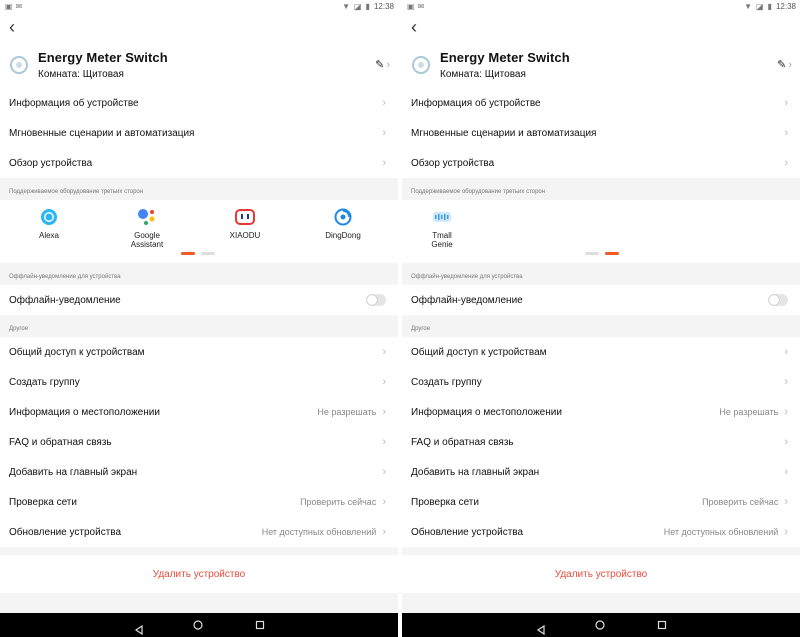  I want to click on third-party-carousel: Alexa Google Assistant XIAODU DingDong, so click(199, 231).